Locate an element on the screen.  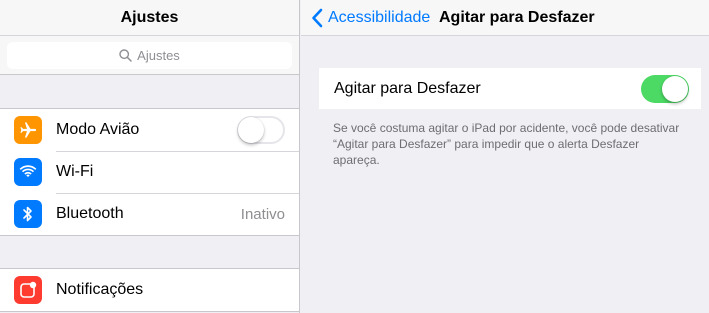
sidebar-item-label: Modo Avião is located at coordinates (98, 129).